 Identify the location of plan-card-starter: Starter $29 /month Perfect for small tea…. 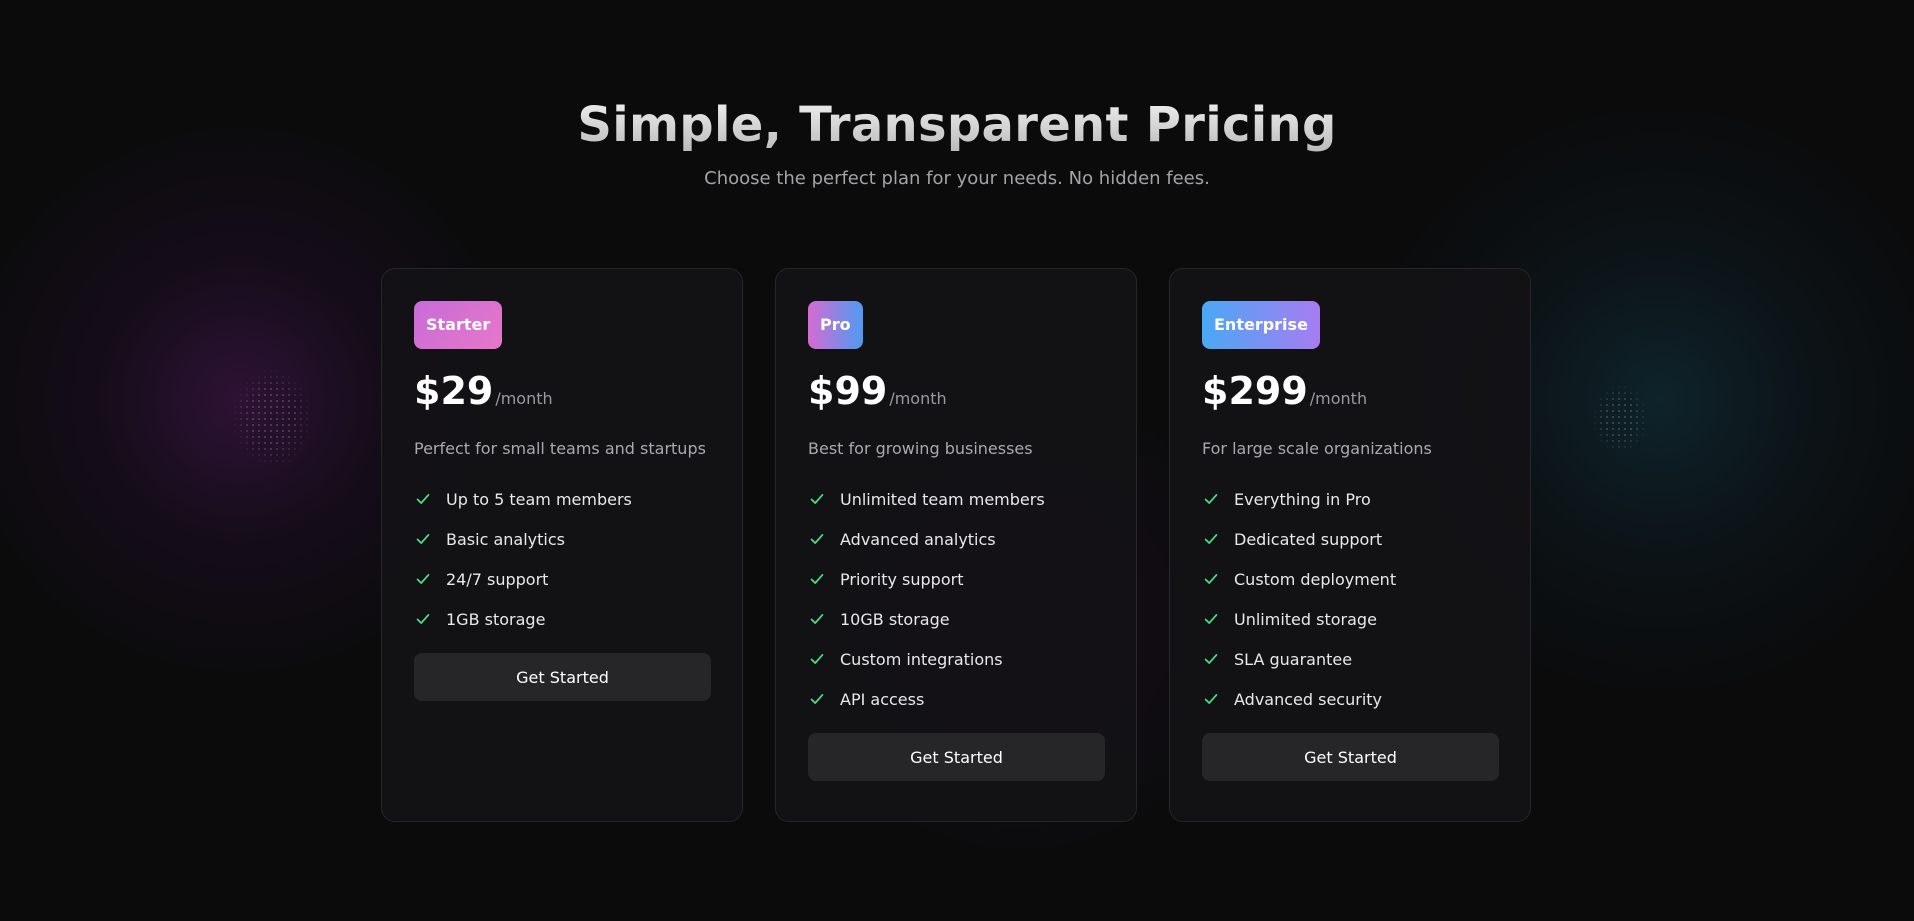
(562, 545).